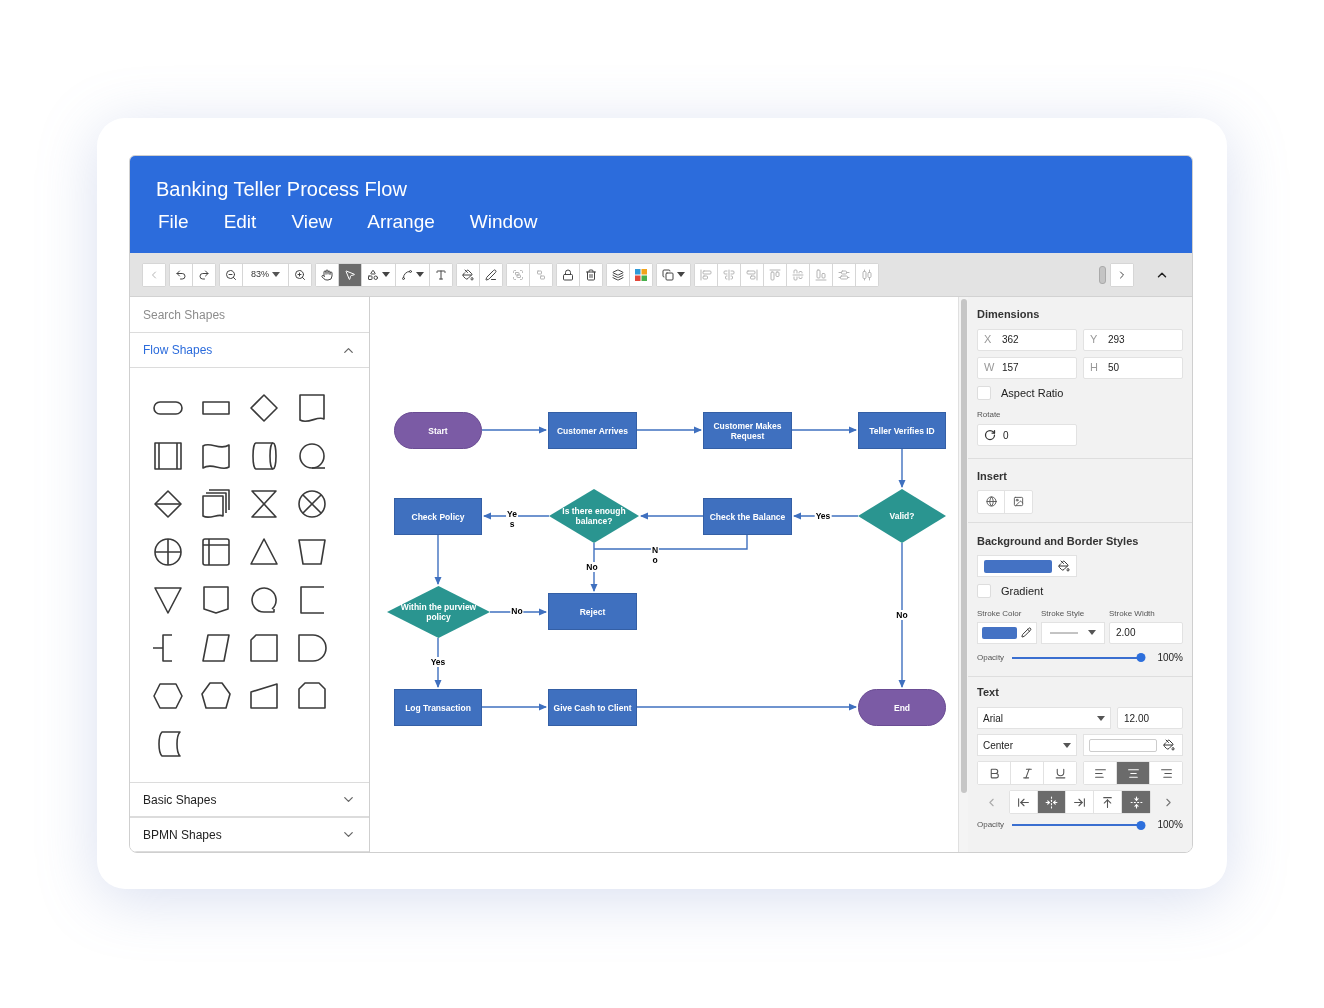  I want to click on process-node: Teller Verifies ID, so click(902, 430).